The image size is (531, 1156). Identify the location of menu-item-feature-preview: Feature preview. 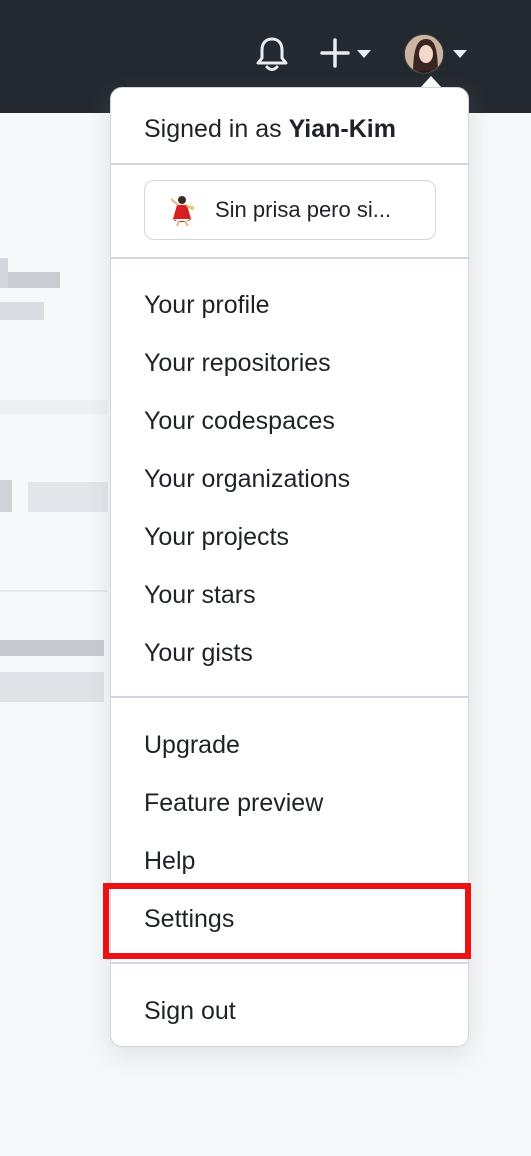
(233, 803).